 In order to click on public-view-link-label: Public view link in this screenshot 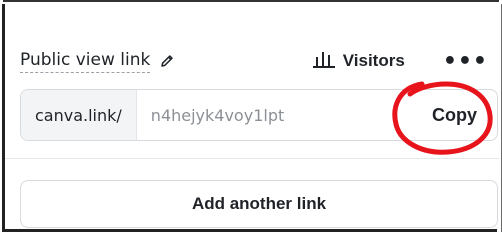, I will do `click(85, 61)`.